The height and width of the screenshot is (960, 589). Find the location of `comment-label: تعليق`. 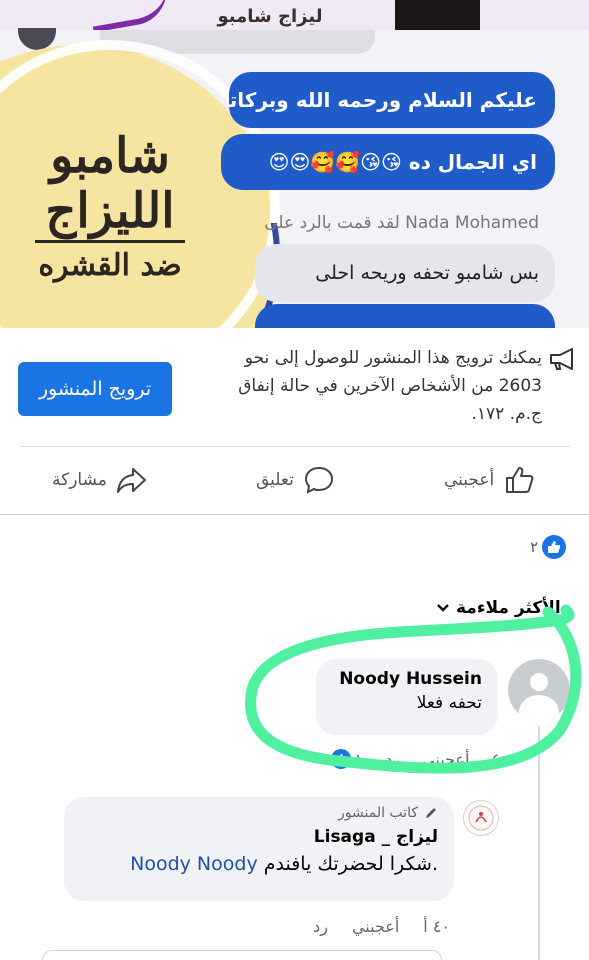

comment-label: تعليق is located at coordinates (275, 480).